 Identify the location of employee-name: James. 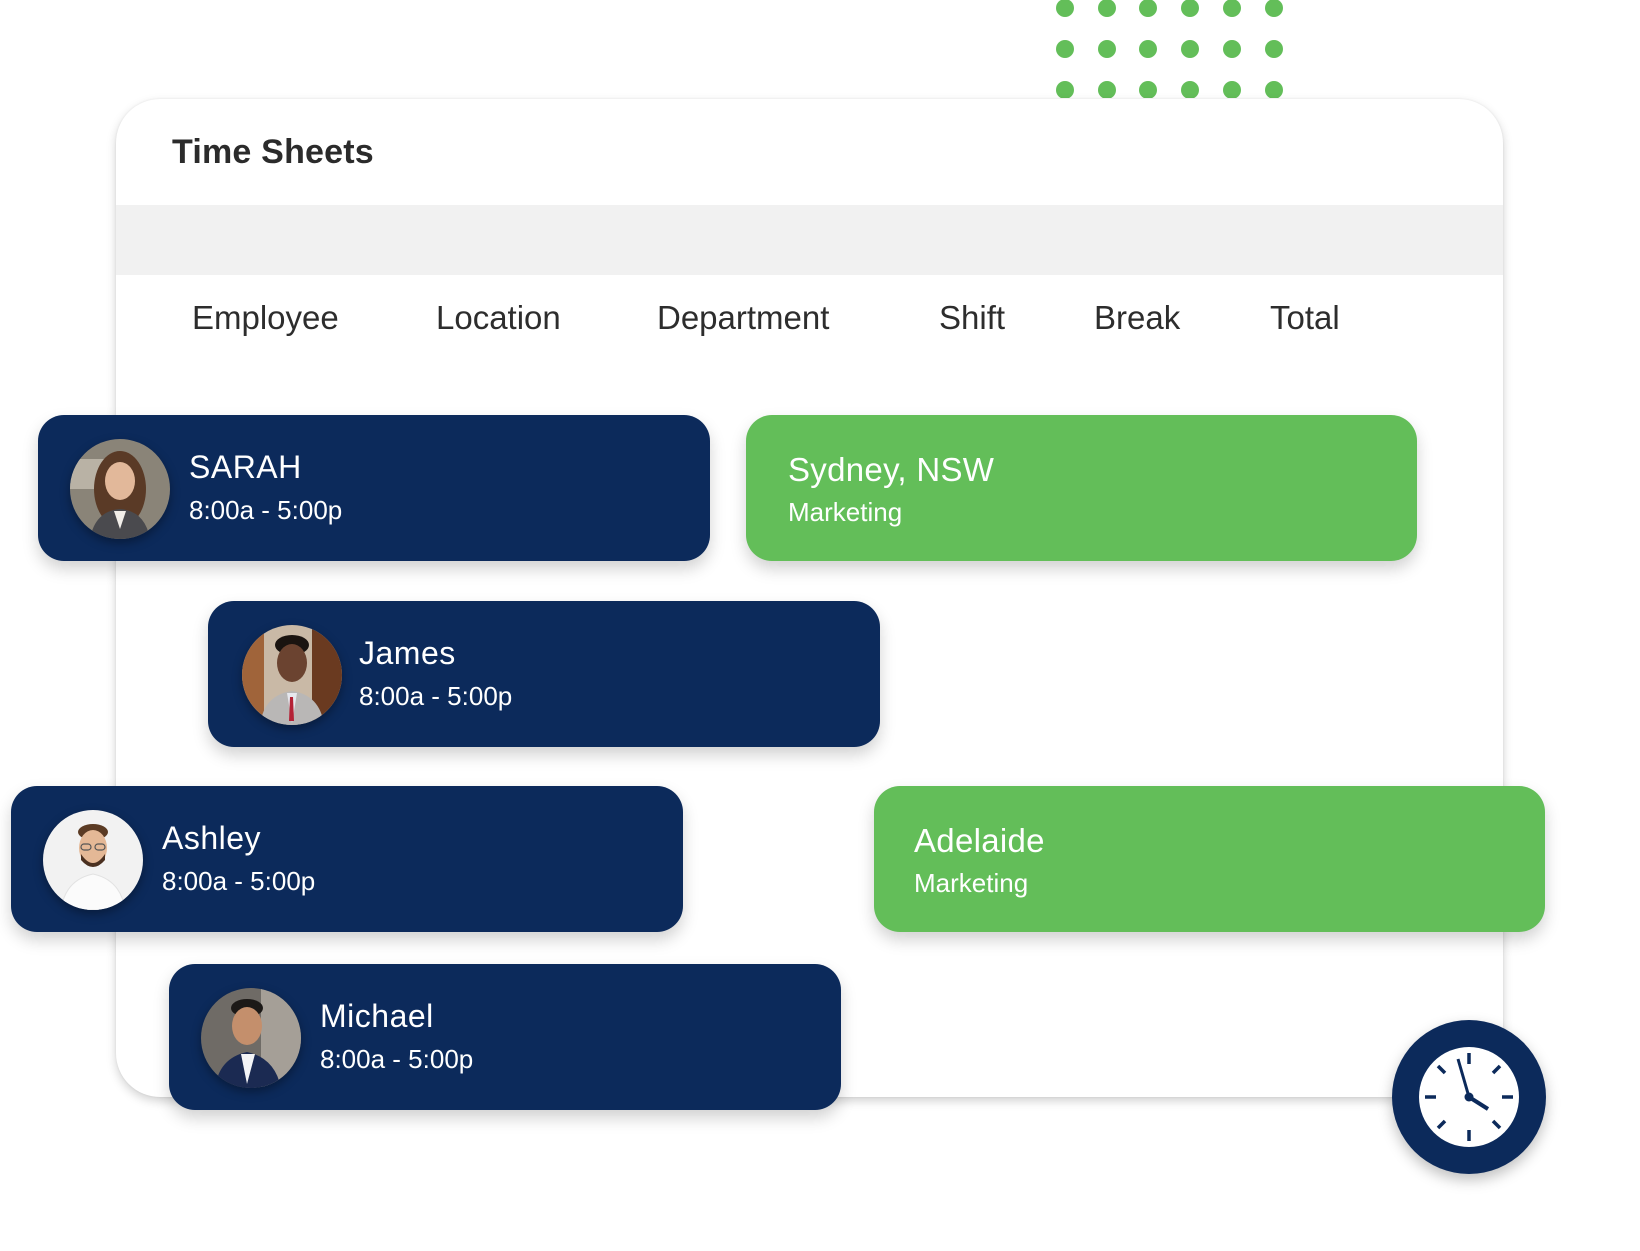
(407, 653).